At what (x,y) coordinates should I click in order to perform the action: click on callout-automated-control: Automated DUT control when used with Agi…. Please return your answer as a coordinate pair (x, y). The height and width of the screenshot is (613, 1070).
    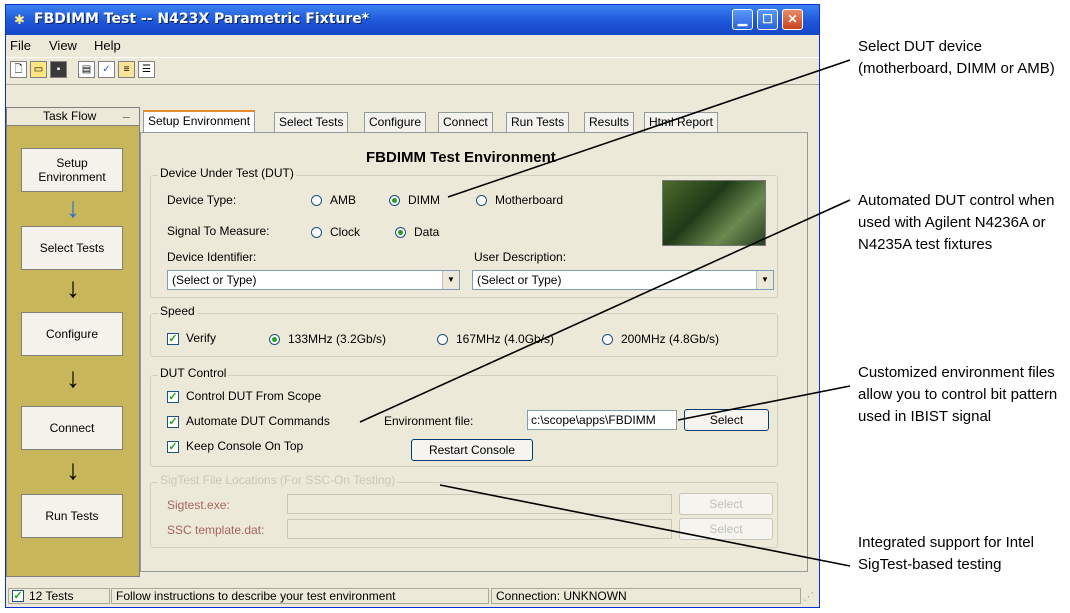
    Looking at the image, I should click on (956, 222).